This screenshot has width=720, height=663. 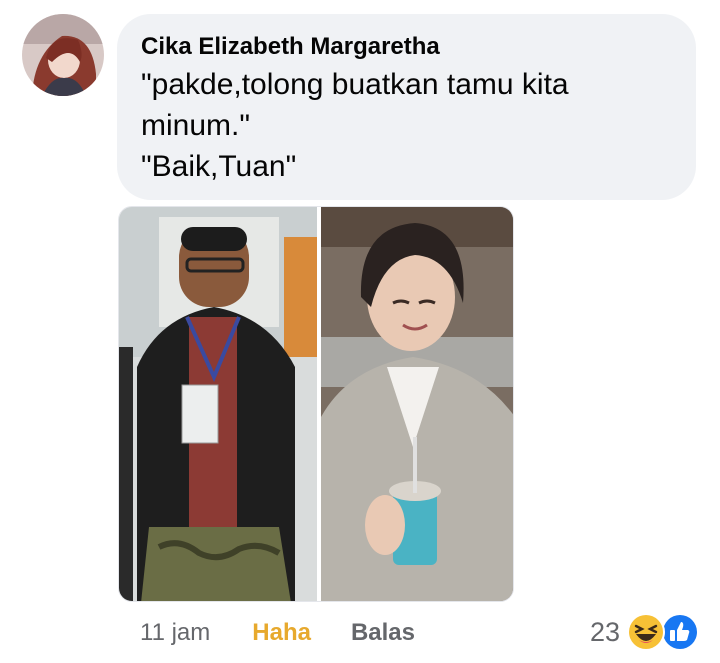 I want to click on reaction-icons, so click(x=667, y=632).